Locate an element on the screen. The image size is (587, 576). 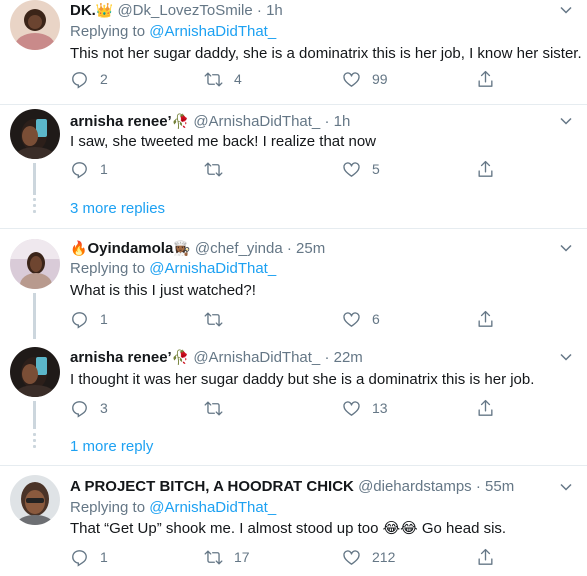
user-handle: @Dk_LovezToSmile is located at coordinates (184, 10).